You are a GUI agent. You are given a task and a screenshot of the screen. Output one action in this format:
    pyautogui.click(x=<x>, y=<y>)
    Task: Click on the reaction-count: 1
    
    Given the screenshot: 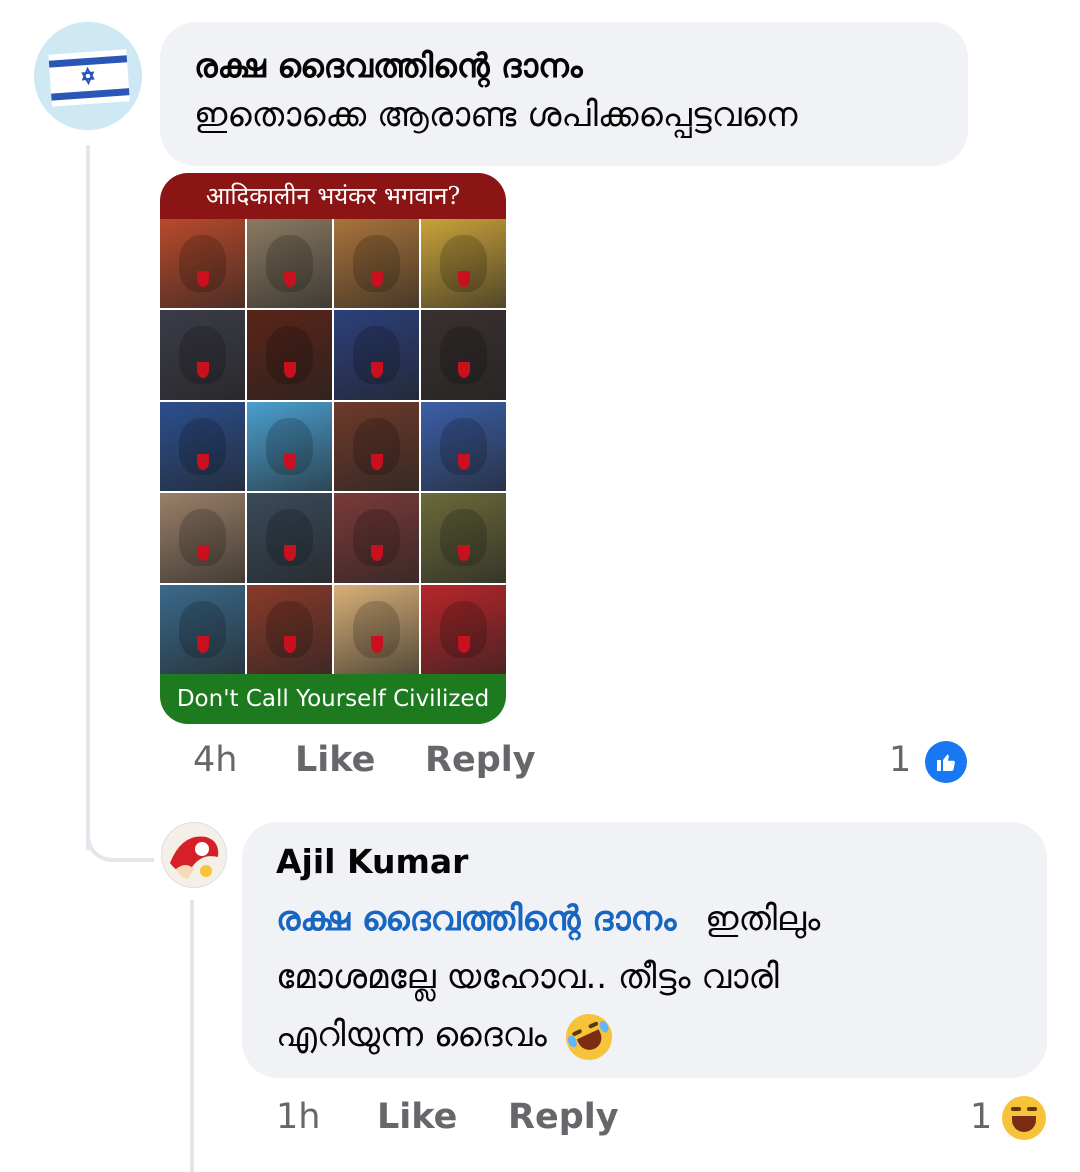 What is the action you would take?
    pyautogui.click(x=900, y=760)
    